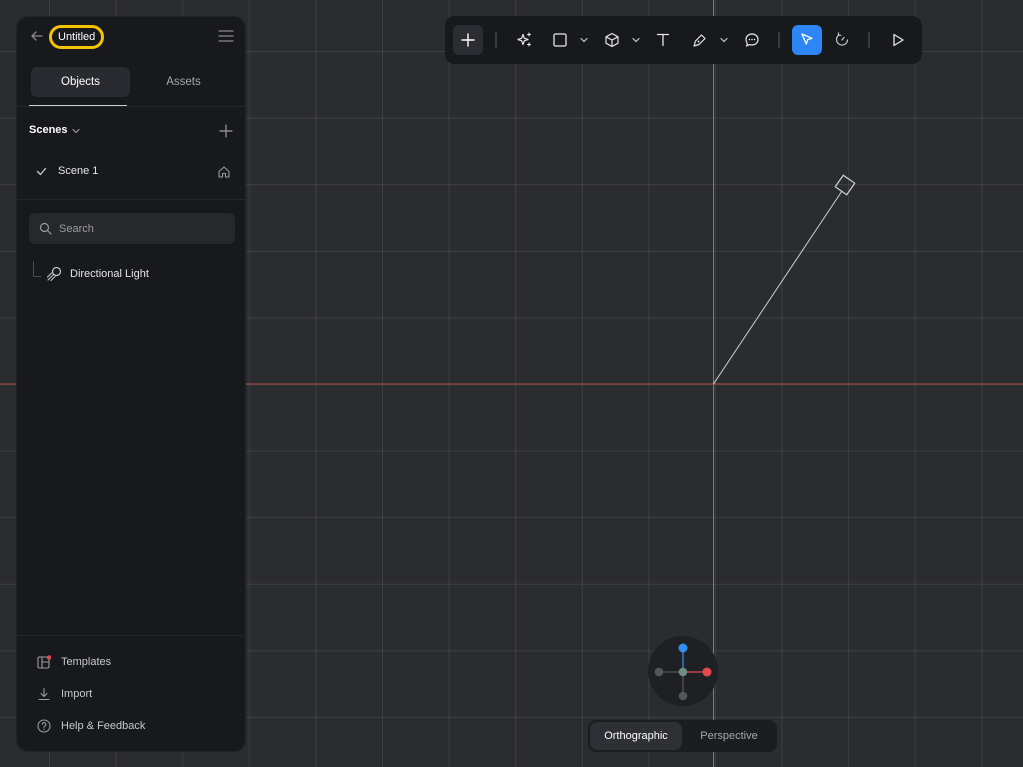  I want to click on project-title: Untitled, so click(77, 37).